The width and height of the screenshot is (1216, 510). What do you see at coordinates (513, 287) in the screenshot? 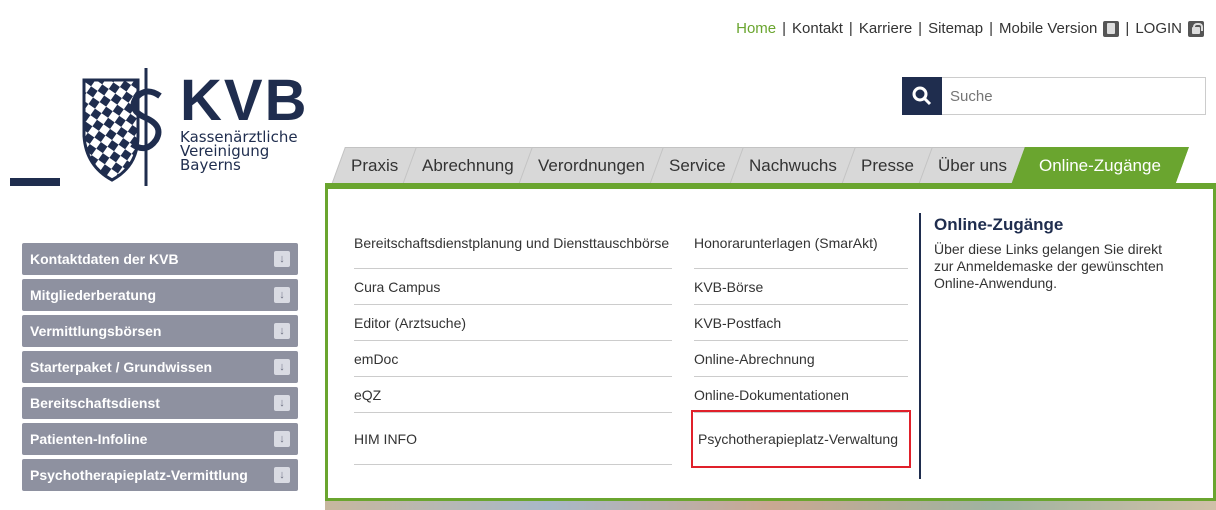
I see `link-cura-campus: Cura Campus` at bounding box center [513, 287].